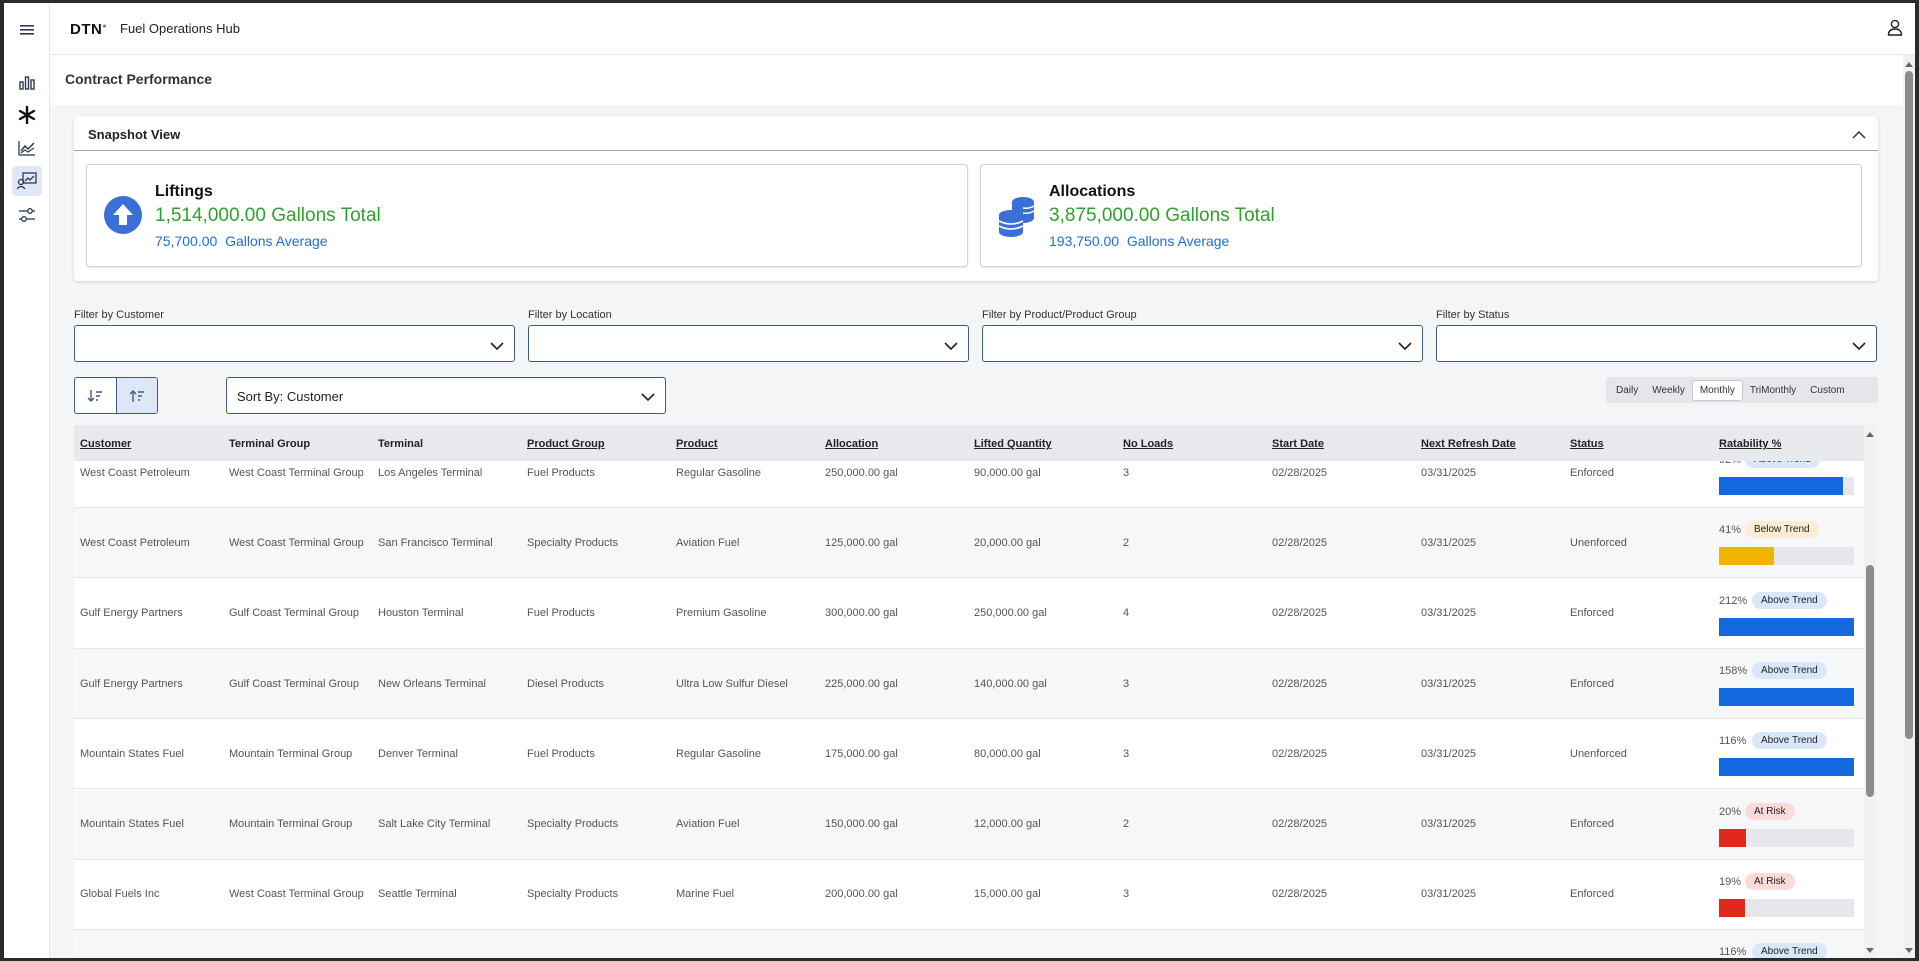  Describe the element at coordinates (748, 343) in the screenshot. I see `filter-location-select` at that location.